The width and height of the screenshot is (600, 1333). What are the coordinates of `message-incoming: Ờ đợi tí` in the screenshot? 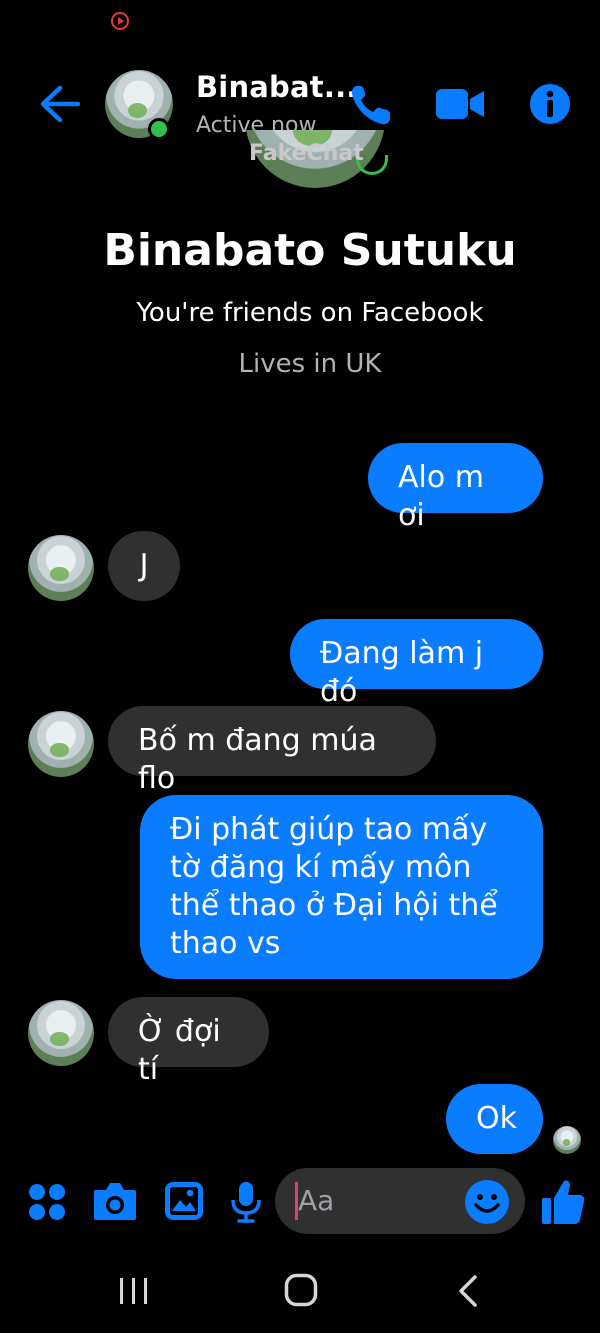 It's located at (188, 1042).